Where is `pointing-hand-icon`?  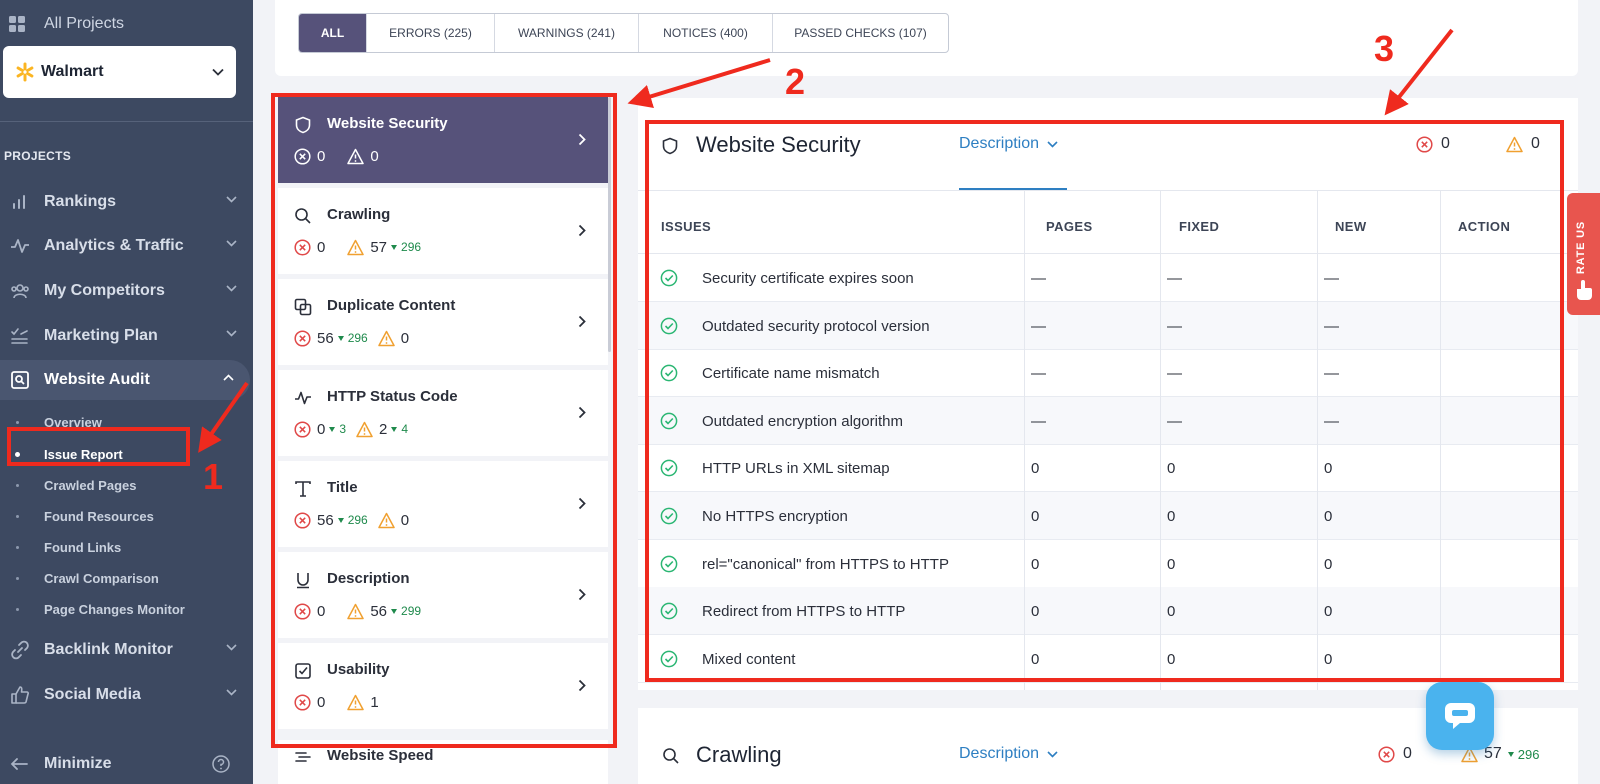 pointing-hand-icon is located at coordinates (1584, 290).